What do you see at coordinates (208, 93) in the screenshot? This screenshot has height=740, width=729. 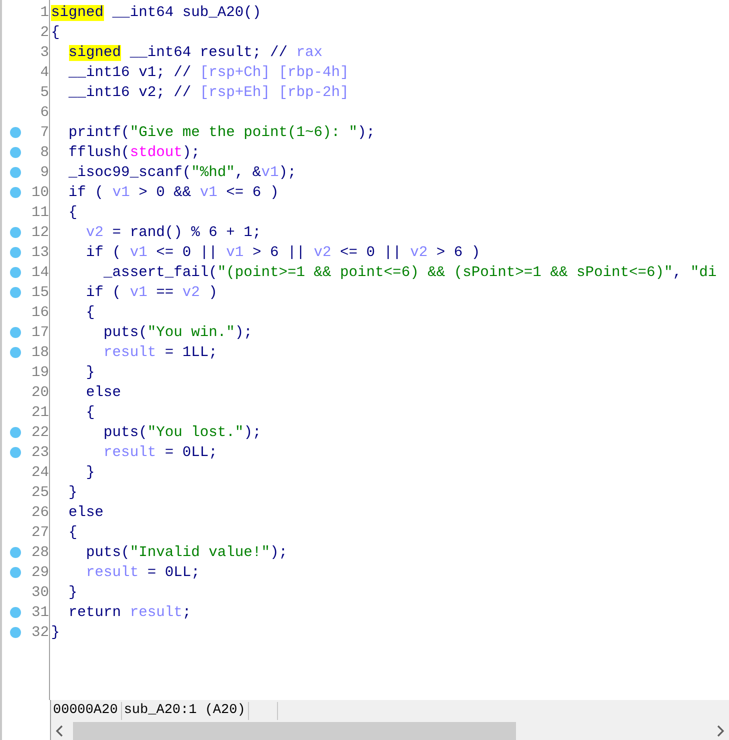 I see `code-line: __int16 v2; // [rsp+Eh] [rbp-2h]` at bounding box center [208, 93].